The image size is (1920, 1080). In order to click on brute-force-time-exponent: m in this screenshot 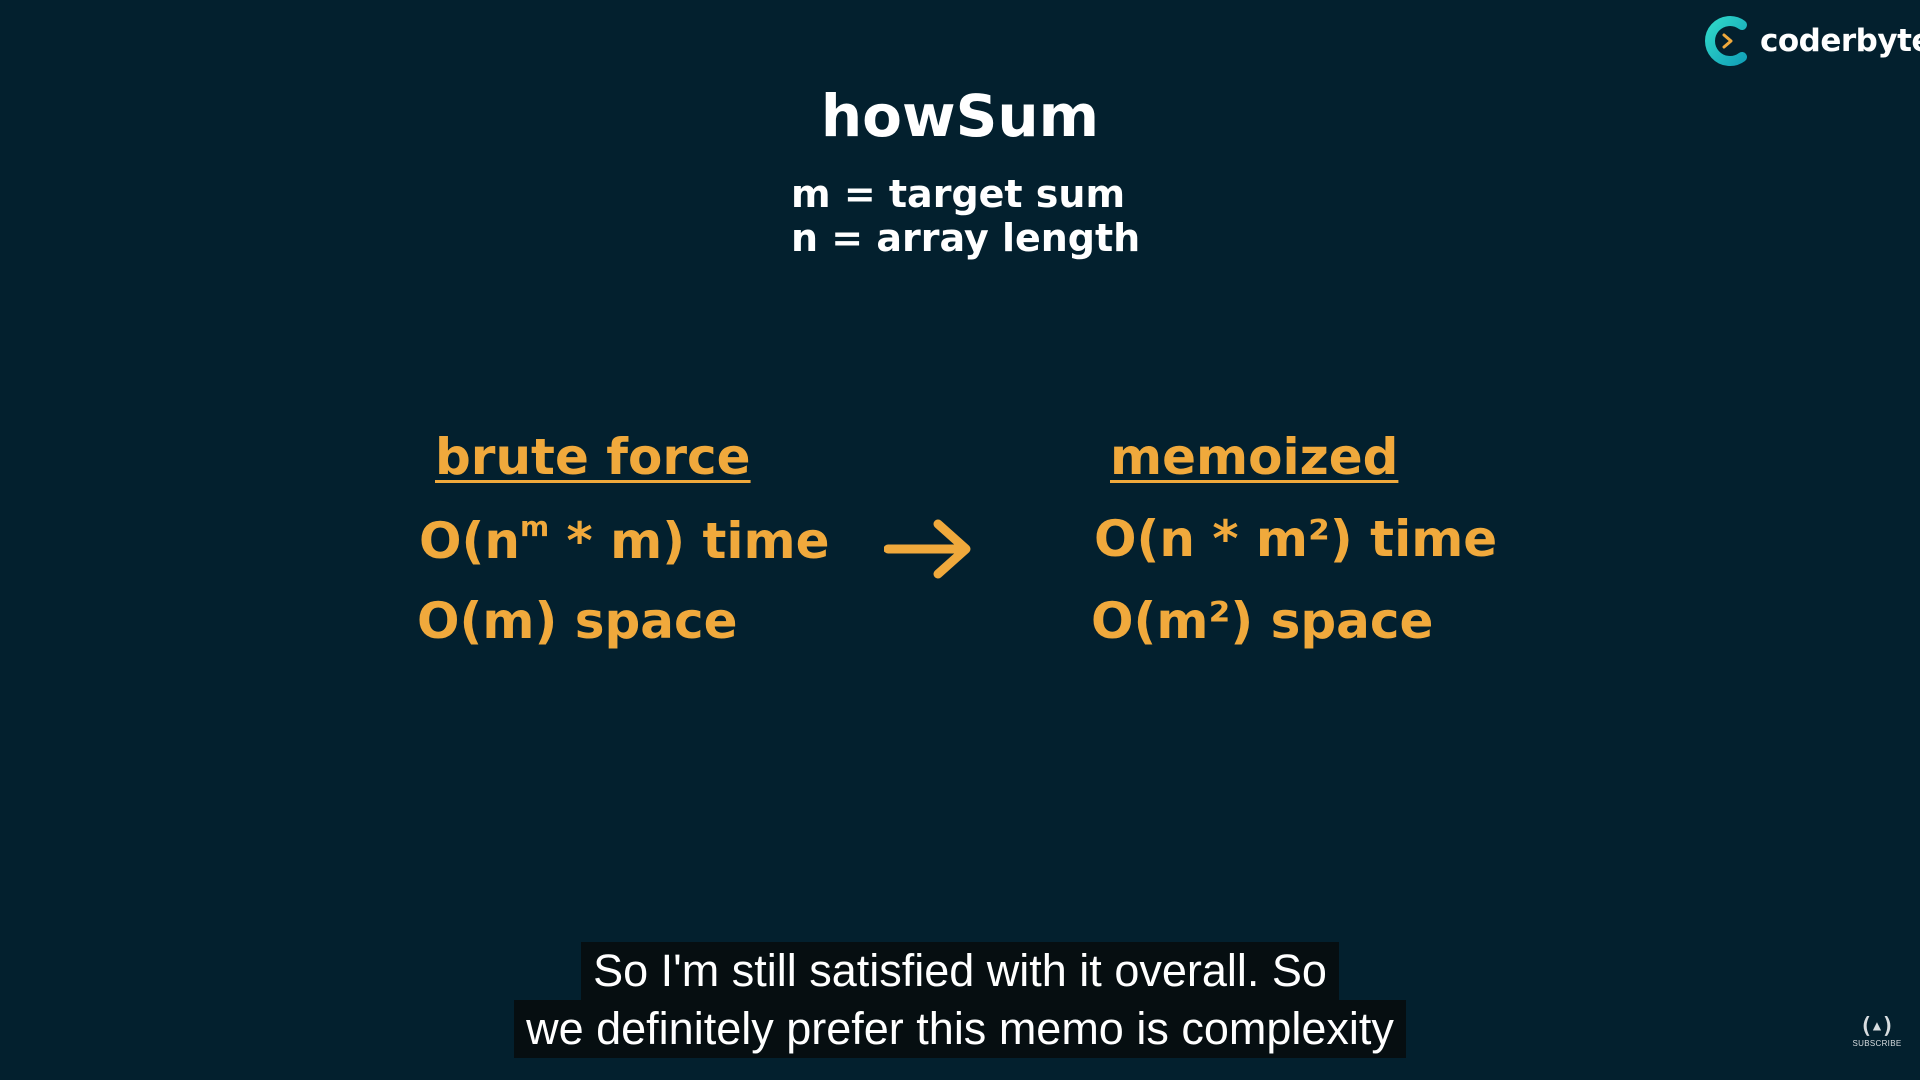, I will do `click(534, 526)`.